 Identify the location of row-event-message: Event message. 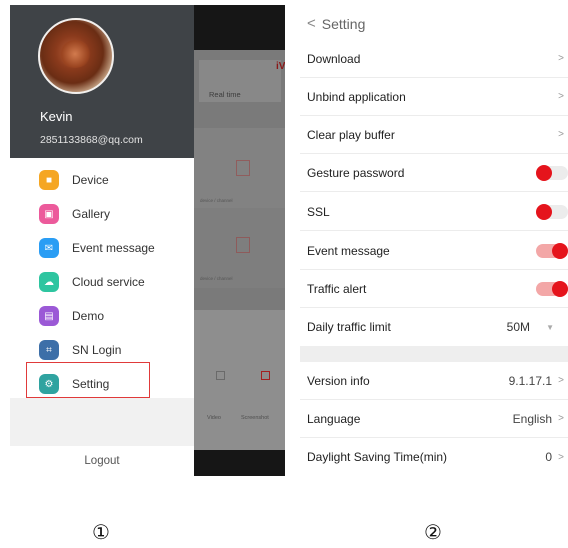
(434, 251).